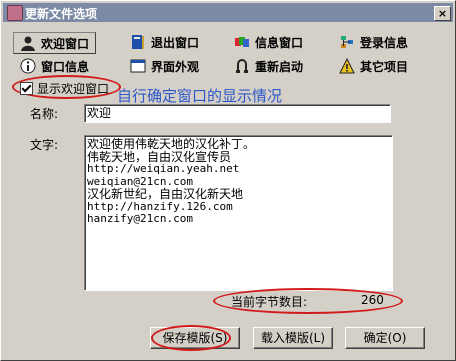 This screenshot has width=456, height=361. I want to click on info-icon, so click(28, 66).